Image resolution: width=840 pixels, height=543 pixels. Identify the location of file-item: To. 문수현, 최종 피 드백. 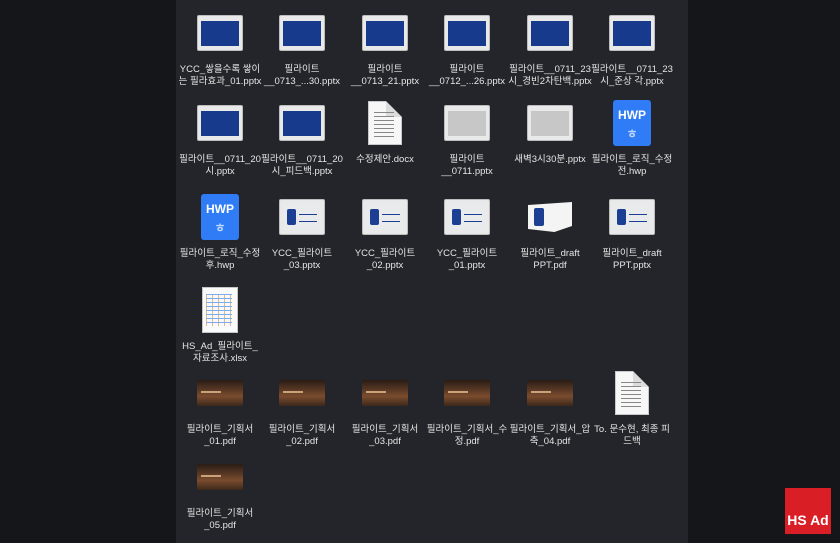
(632, 408).